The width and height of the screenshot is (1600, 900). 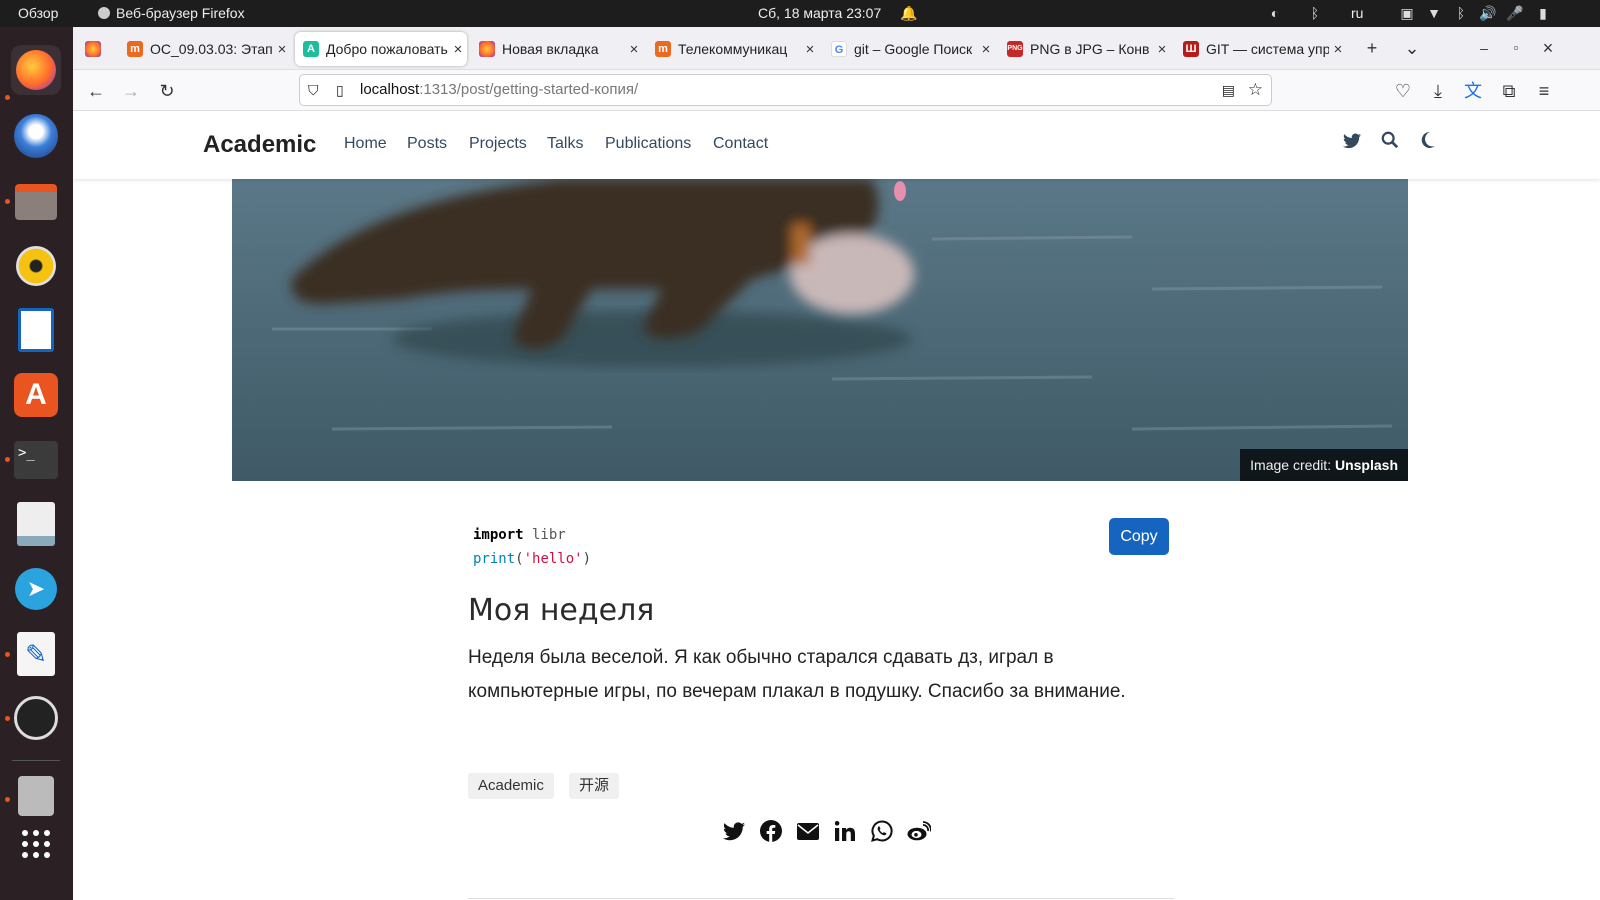 What do you see at coordinates (36, 202) in the screenshot?
I see `files-dock-icon` at bounding box center [36, 202].